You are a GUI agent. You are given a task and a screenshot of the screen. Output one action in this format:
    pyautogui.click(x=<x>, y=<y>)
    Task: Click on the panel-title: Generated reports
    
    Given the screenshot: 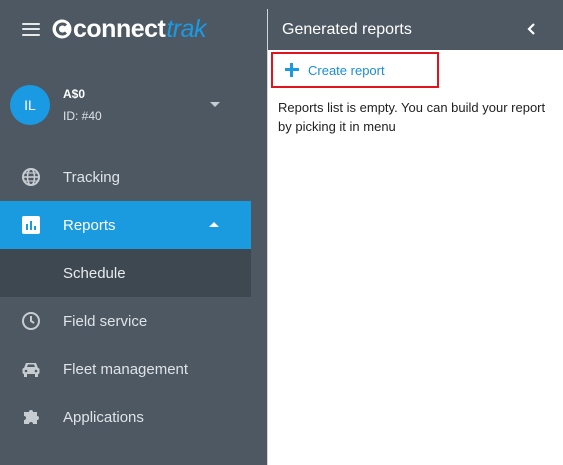 What is the action you would take?
    pyautogui.click(x=347, y=29)
    